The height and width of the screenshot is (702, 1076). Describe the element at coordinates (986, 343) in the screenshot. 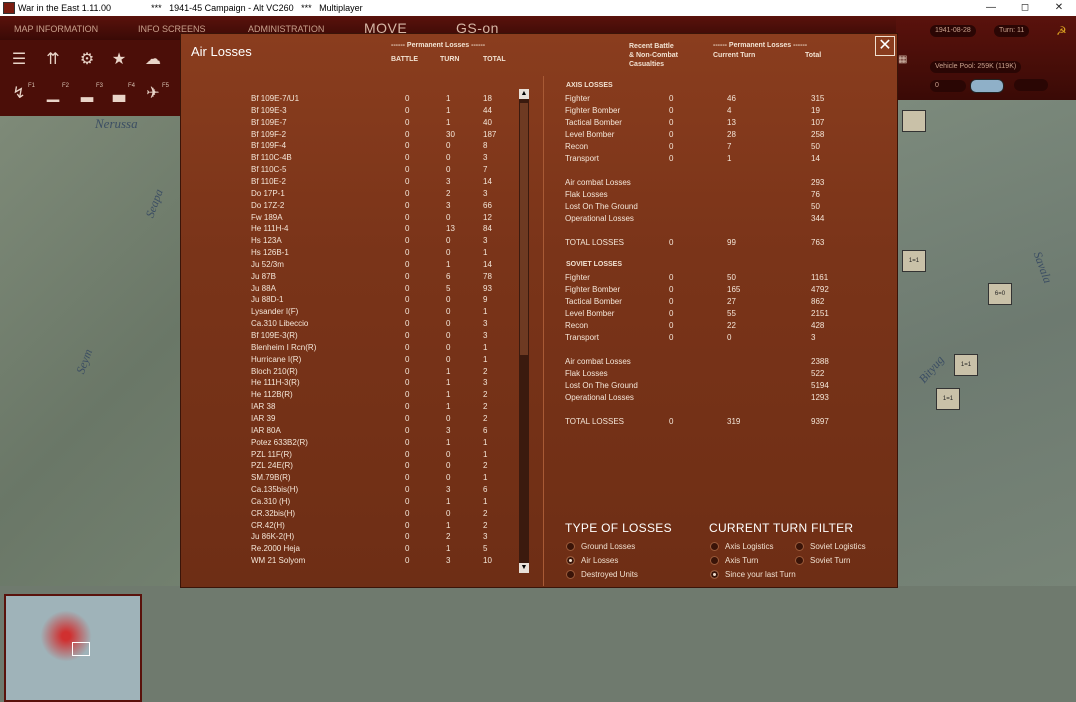

I see `map-right: Savala Bityug 1=1 6=0 1=1 1=1` at that location.